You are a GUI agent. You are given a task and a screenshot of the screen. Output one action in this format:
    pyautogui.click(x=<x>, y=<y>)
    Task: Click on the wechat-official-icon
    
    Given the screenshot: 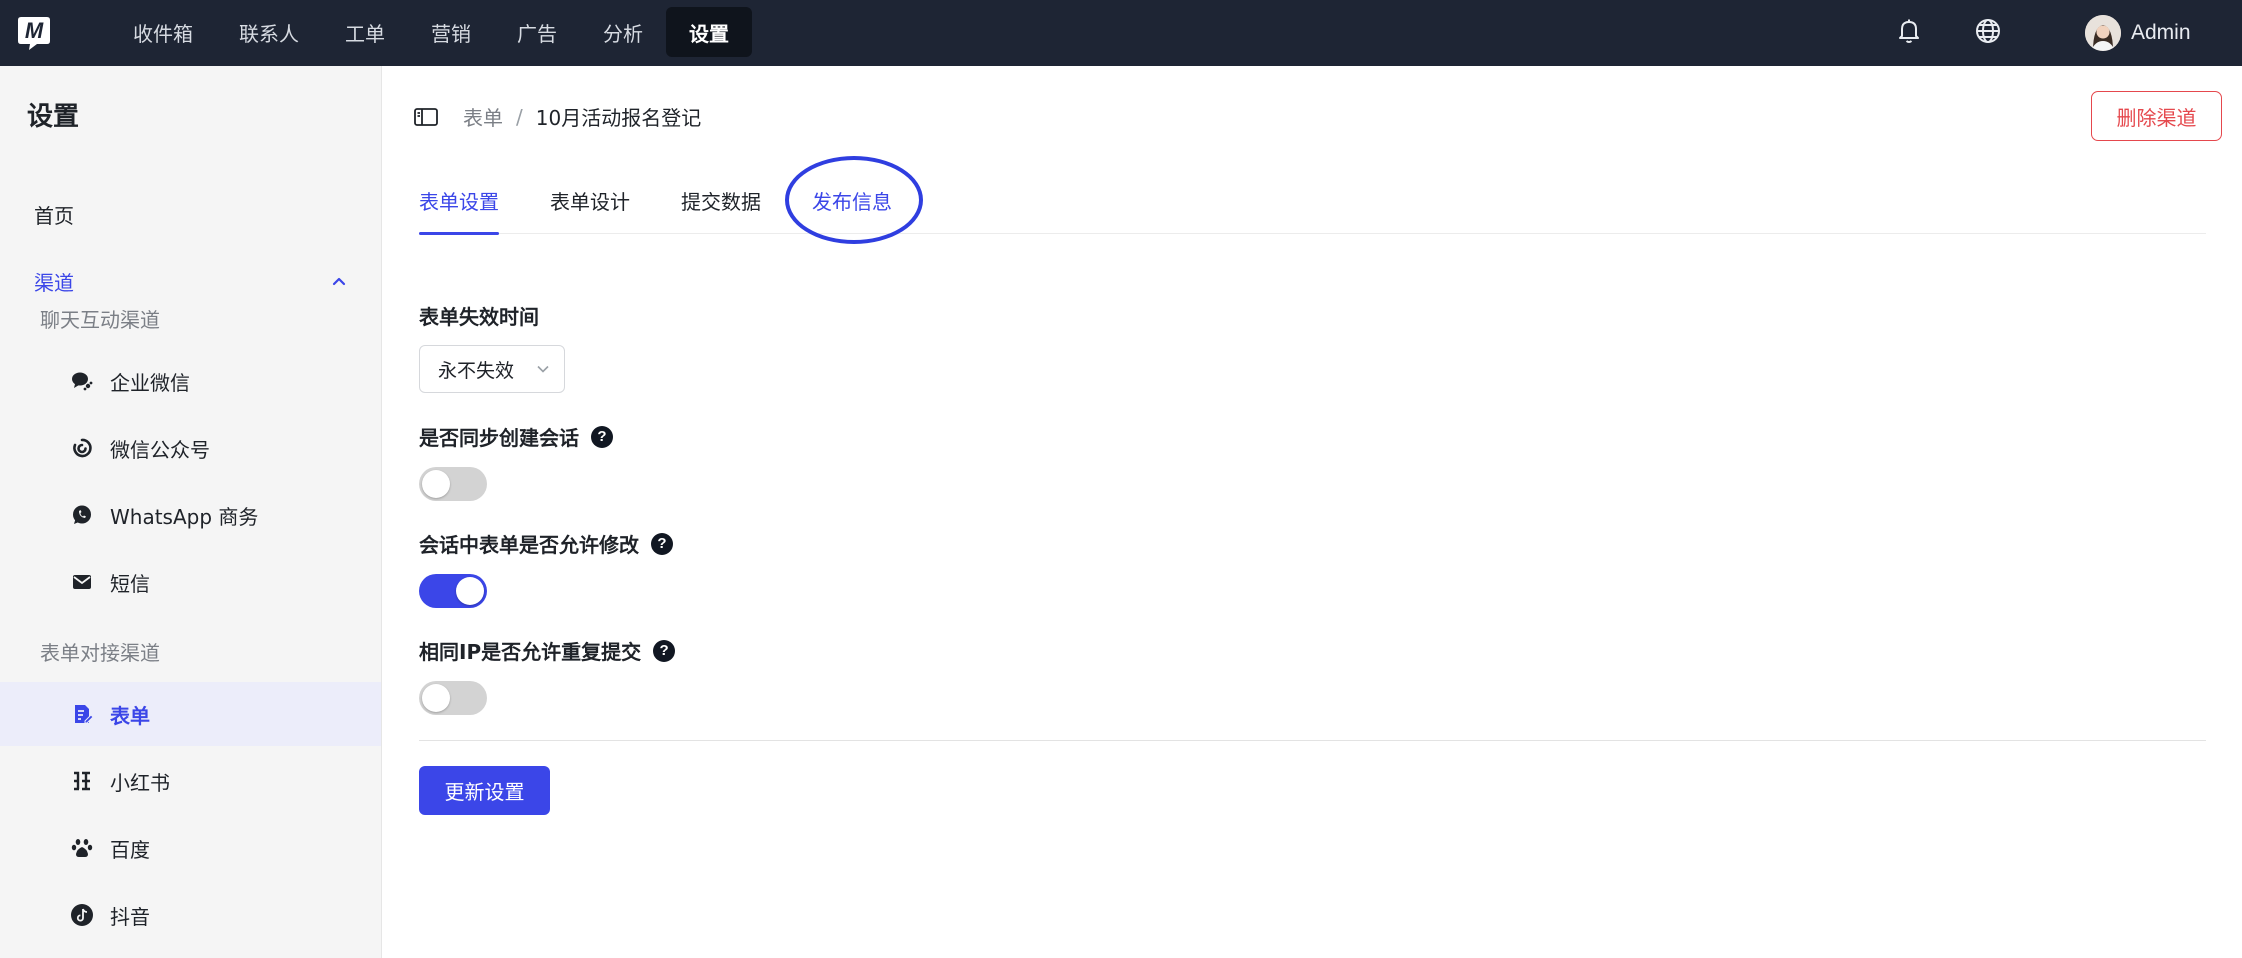 What is the action you would take?
    pyautogui.click(x=82, y=448)
    